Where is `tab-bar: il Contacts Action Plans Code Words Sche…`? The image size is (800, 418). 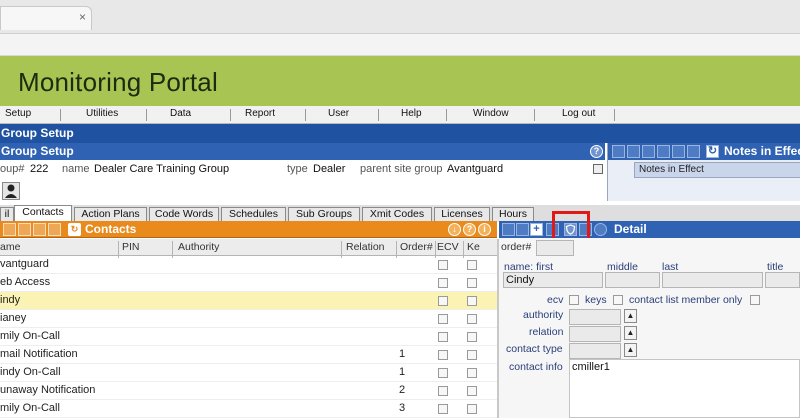
tab-bar: il Contacts Action Plans Code Words Sche… is located at coordinates (400, 214).